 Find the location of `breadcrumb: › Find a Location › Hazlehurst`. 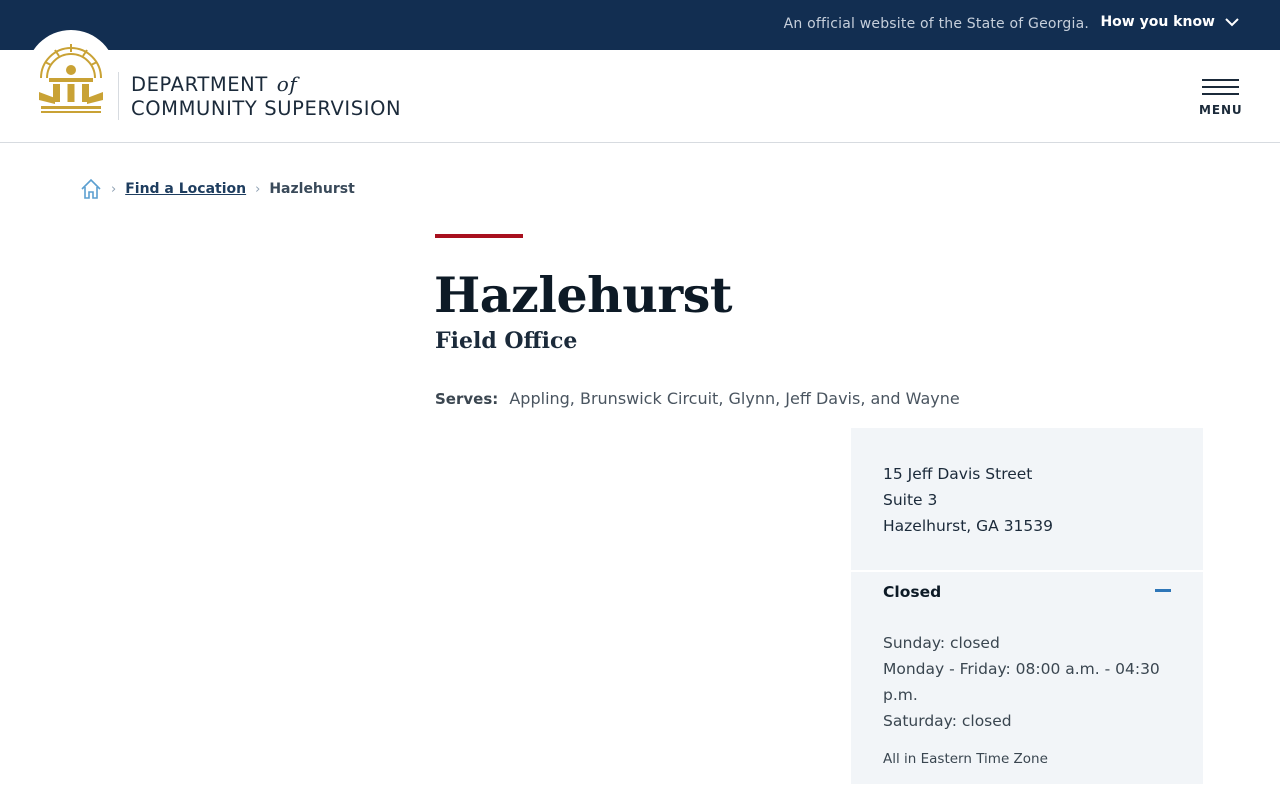

breadcrumb: › Find a Location › Hazlehurst is located at coordinates (217, 189).